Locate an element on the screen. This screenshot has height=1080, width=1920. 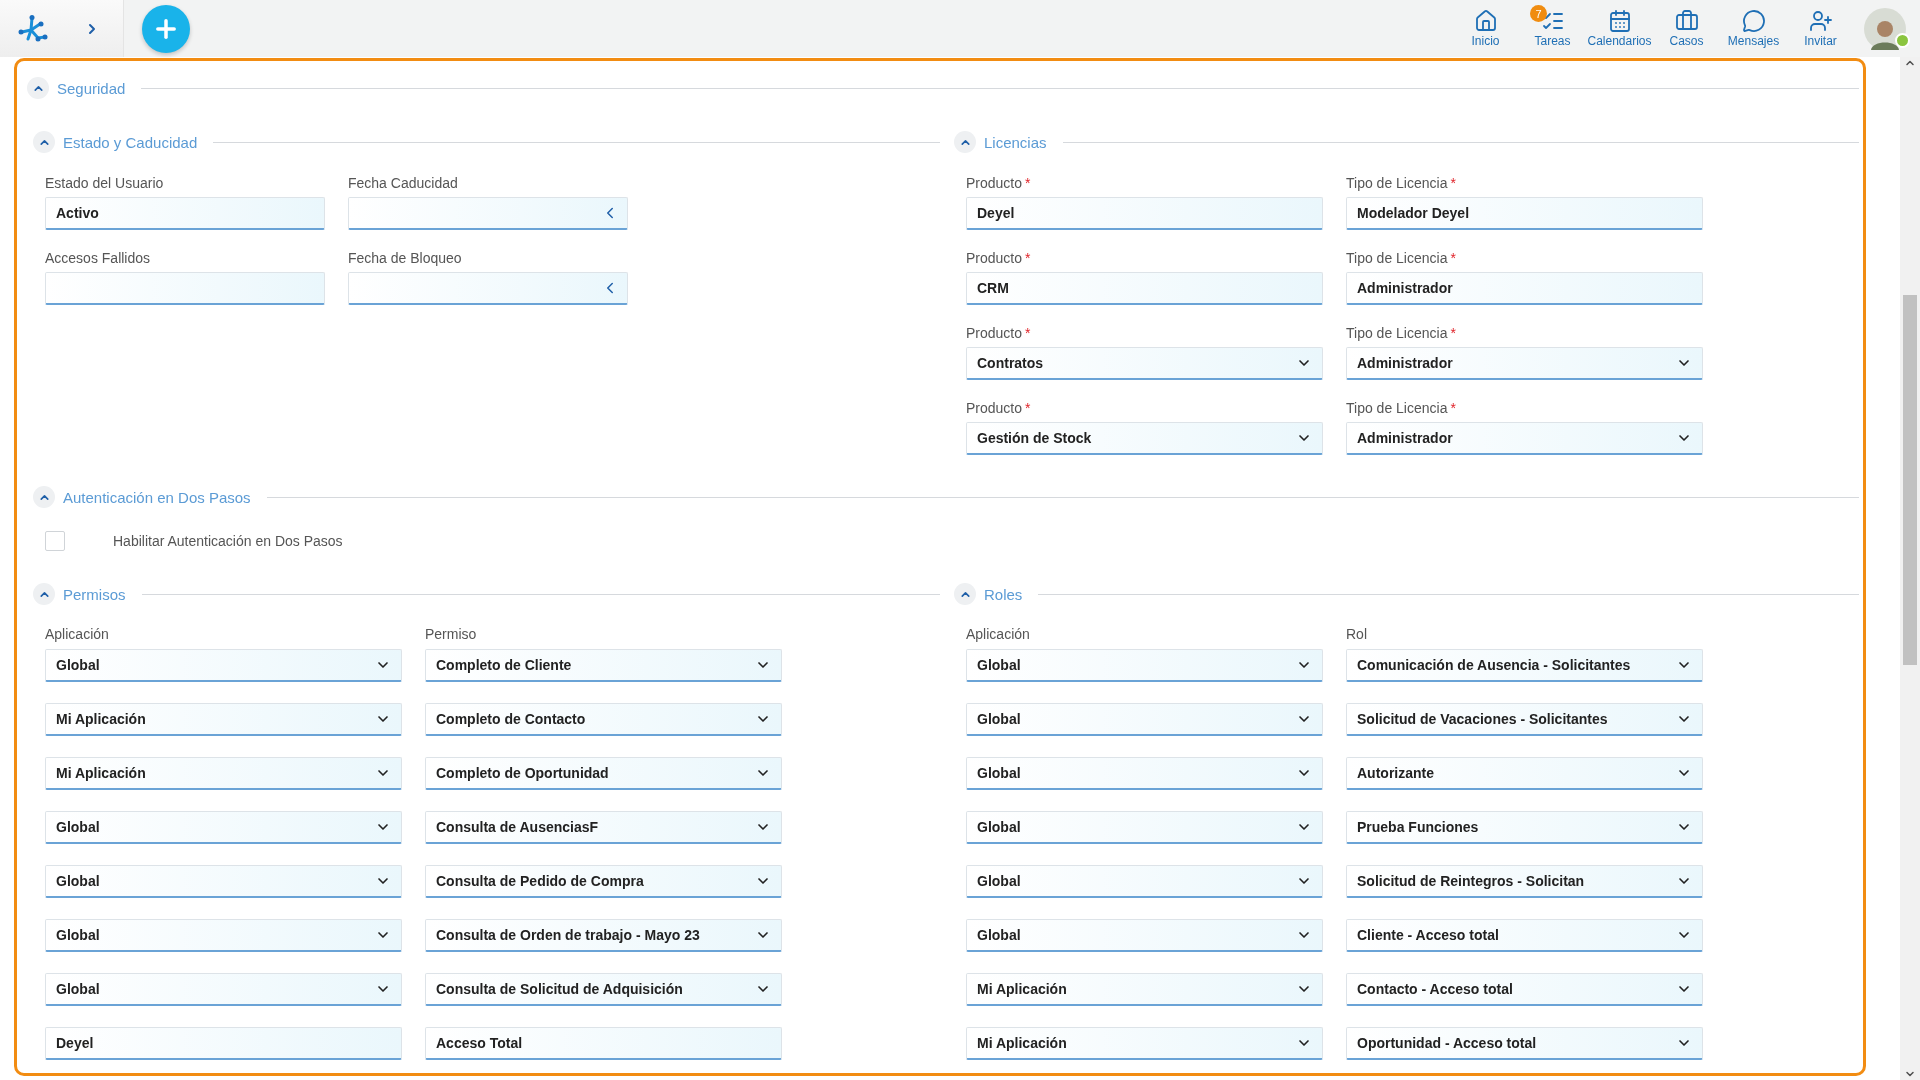
nav-item: Calendarios is located at coordinates (1619, 28).